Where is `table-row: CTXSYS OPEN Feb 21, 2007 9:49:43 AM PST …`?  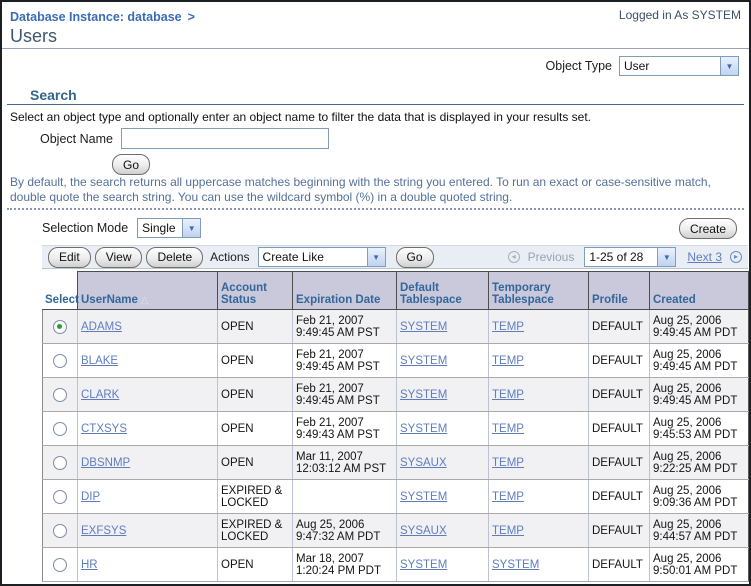
table-row: CTXSYS OPEN Feb 21, 2007 9:49:43 AM PST … is located at coordinates (395, 428).